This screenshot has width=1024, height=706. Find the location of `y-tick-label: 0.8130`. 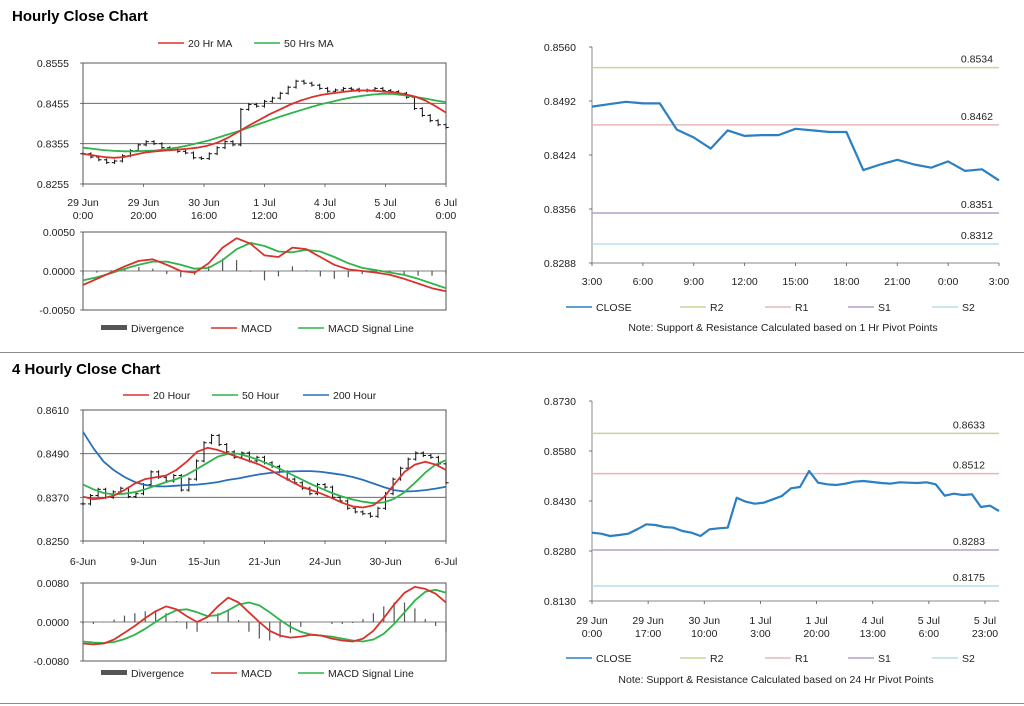

y-tick-label: 0.8130 is located at coordinates (560, 602).